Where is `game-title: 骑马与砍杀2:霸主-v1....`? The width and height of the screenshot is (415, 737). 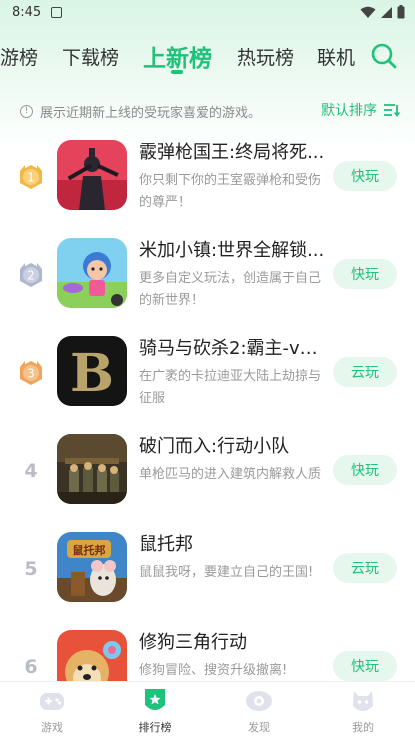 game-title: 骑马与砍杀2:霸主-v1.... is located at coordinates (234, 347).